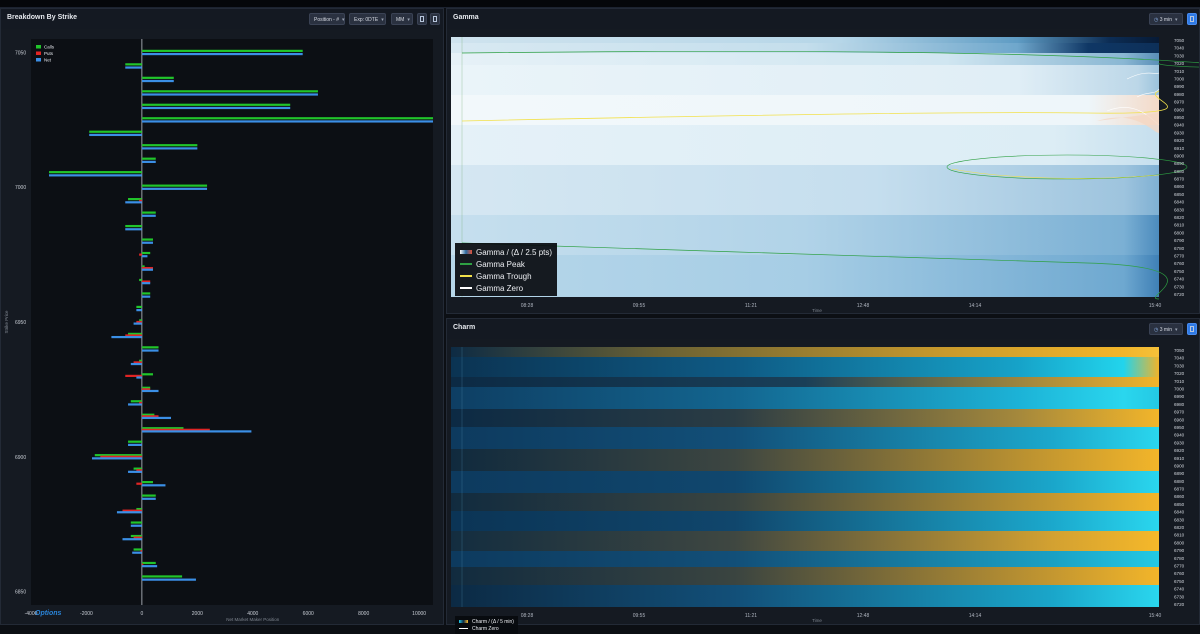 This screenshot has width=1200, height=634. I want to click on strike-label: 6770, so click(1179, 566).